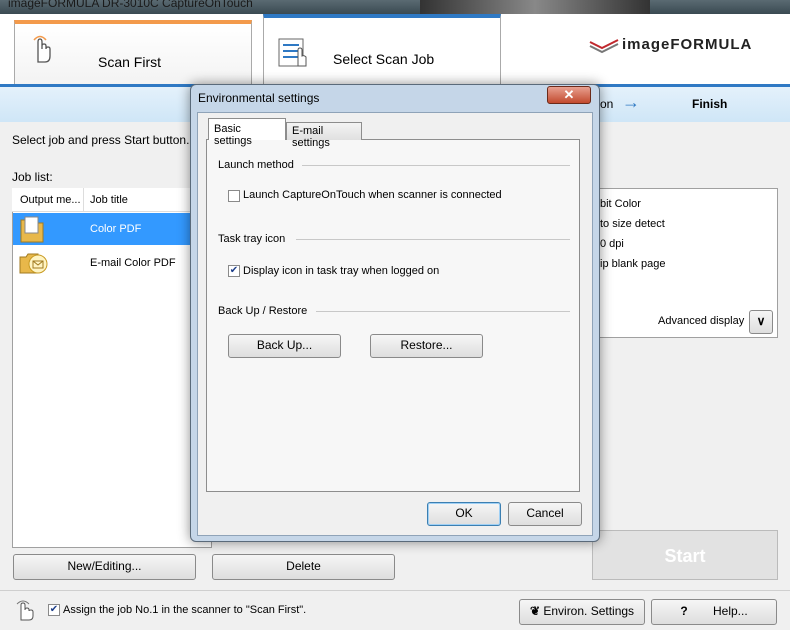 This screenshot has width=790, height=630. I want to click on job-list-label: Job list:, so click(32, 177).